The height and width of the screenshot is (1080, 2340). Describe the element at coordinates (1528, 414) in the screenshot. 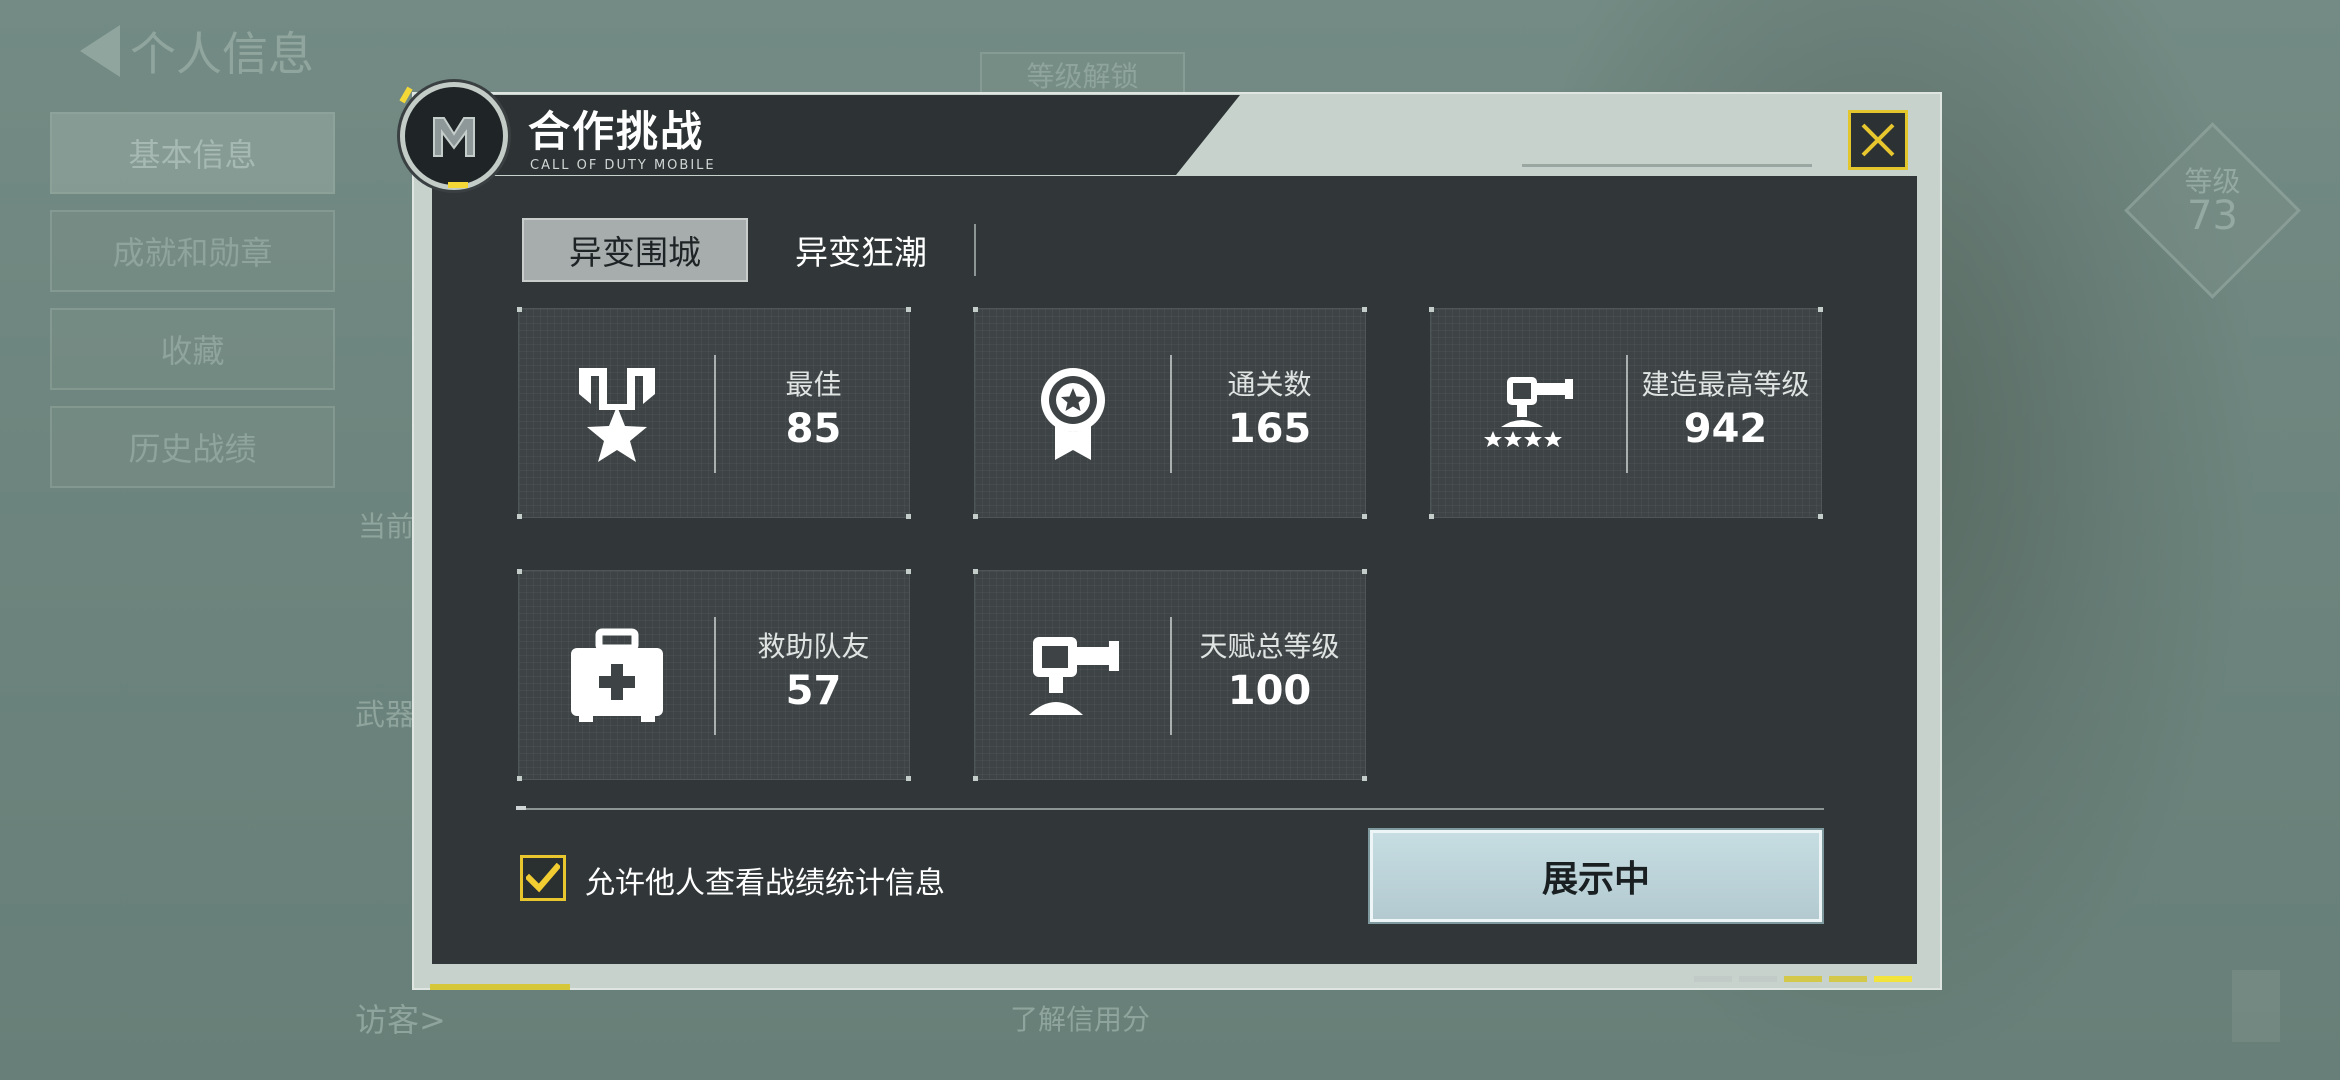

I see `turret-stars-icon` at that location.